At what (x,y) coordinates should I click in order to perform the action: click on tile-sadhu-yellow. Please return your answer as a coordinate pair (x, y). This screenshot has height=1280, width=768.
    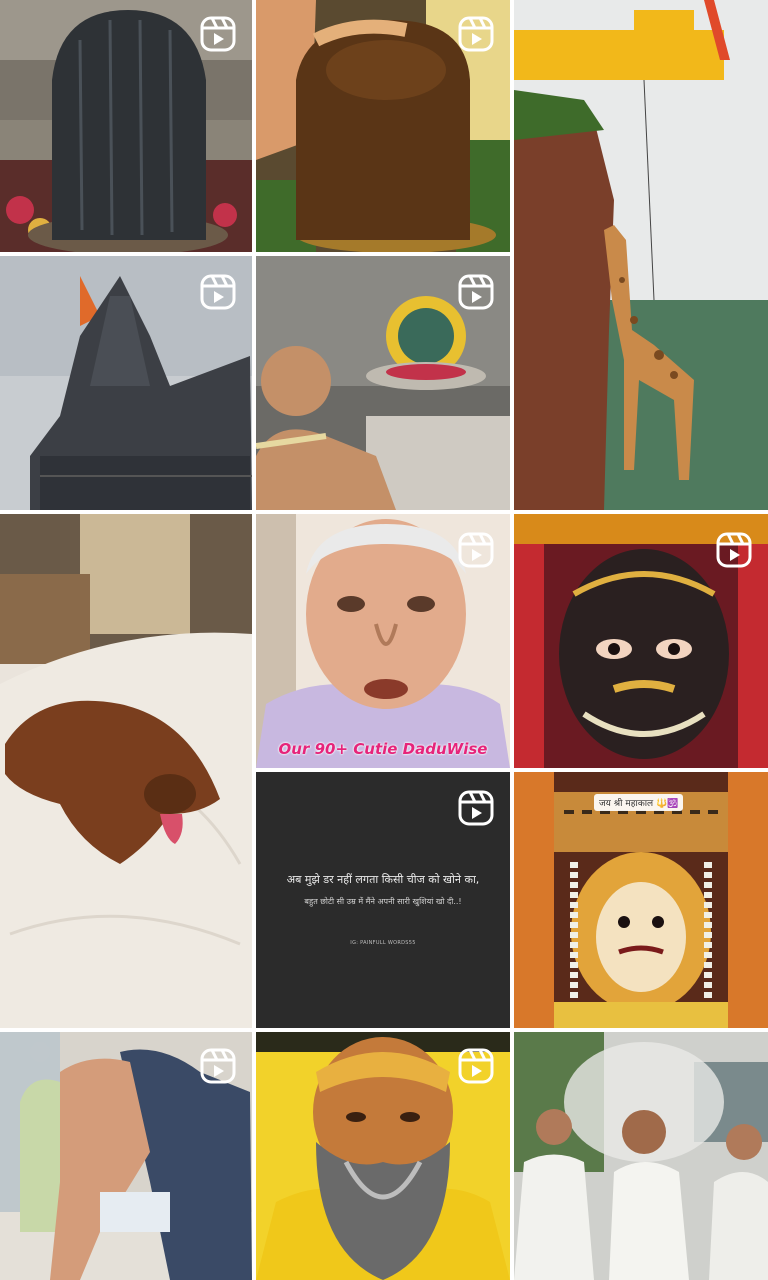
    Looking at the image, I should click on (383, 1156).